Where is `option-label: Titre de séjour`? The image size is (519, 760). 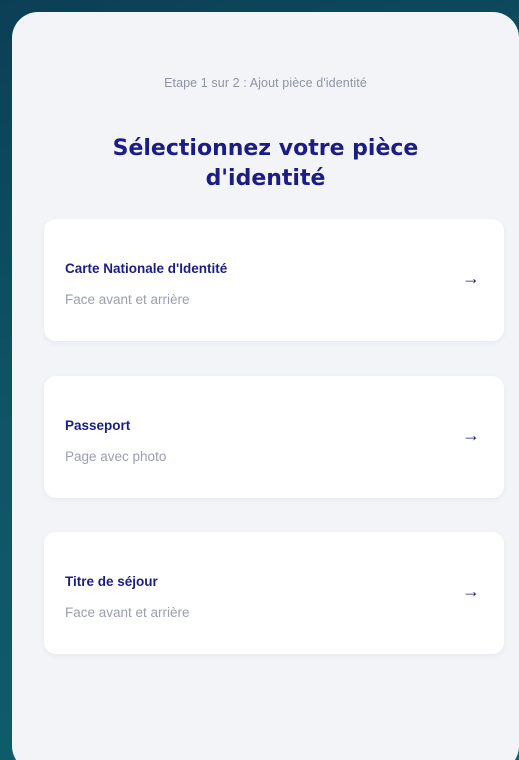
option-label: Titre de séjour is located at coordinates (111, 581).